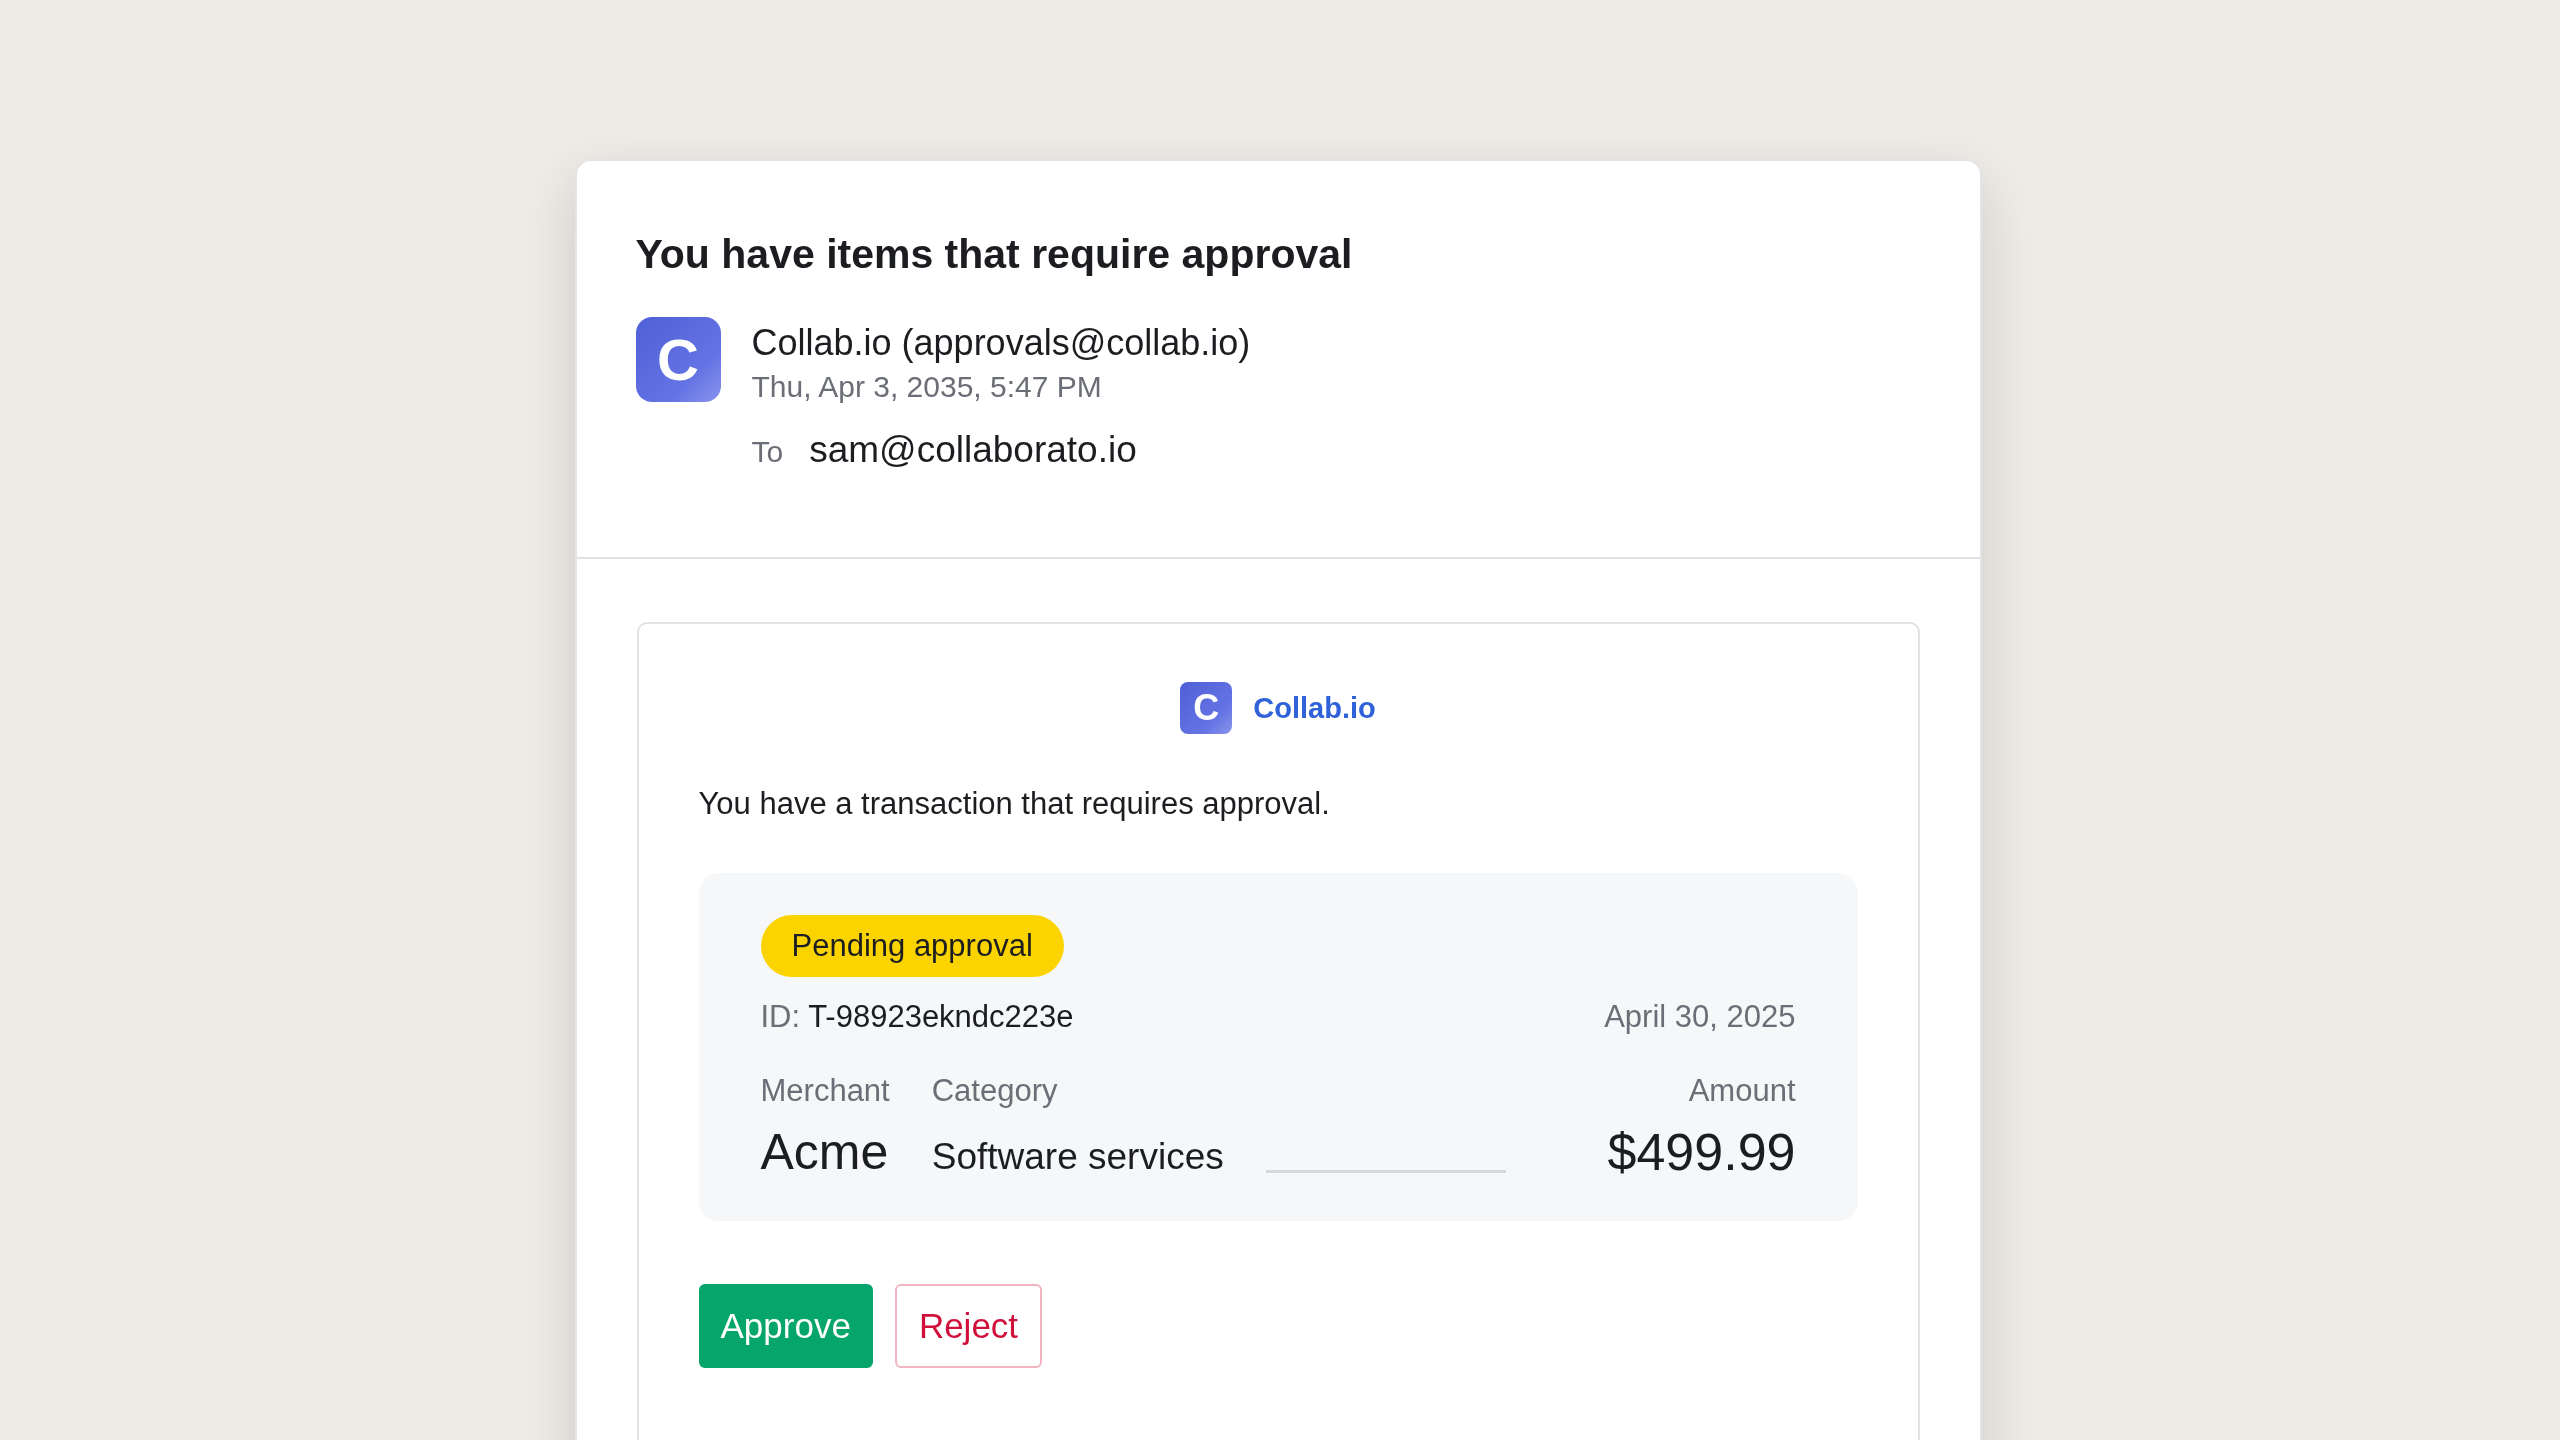 The height and width of the screenshot is (1440, 2560). What do you see at coordinates (785, 1326) in the screenshot?
I see `approve-button: Approve` at bounding box center [785, 1326].